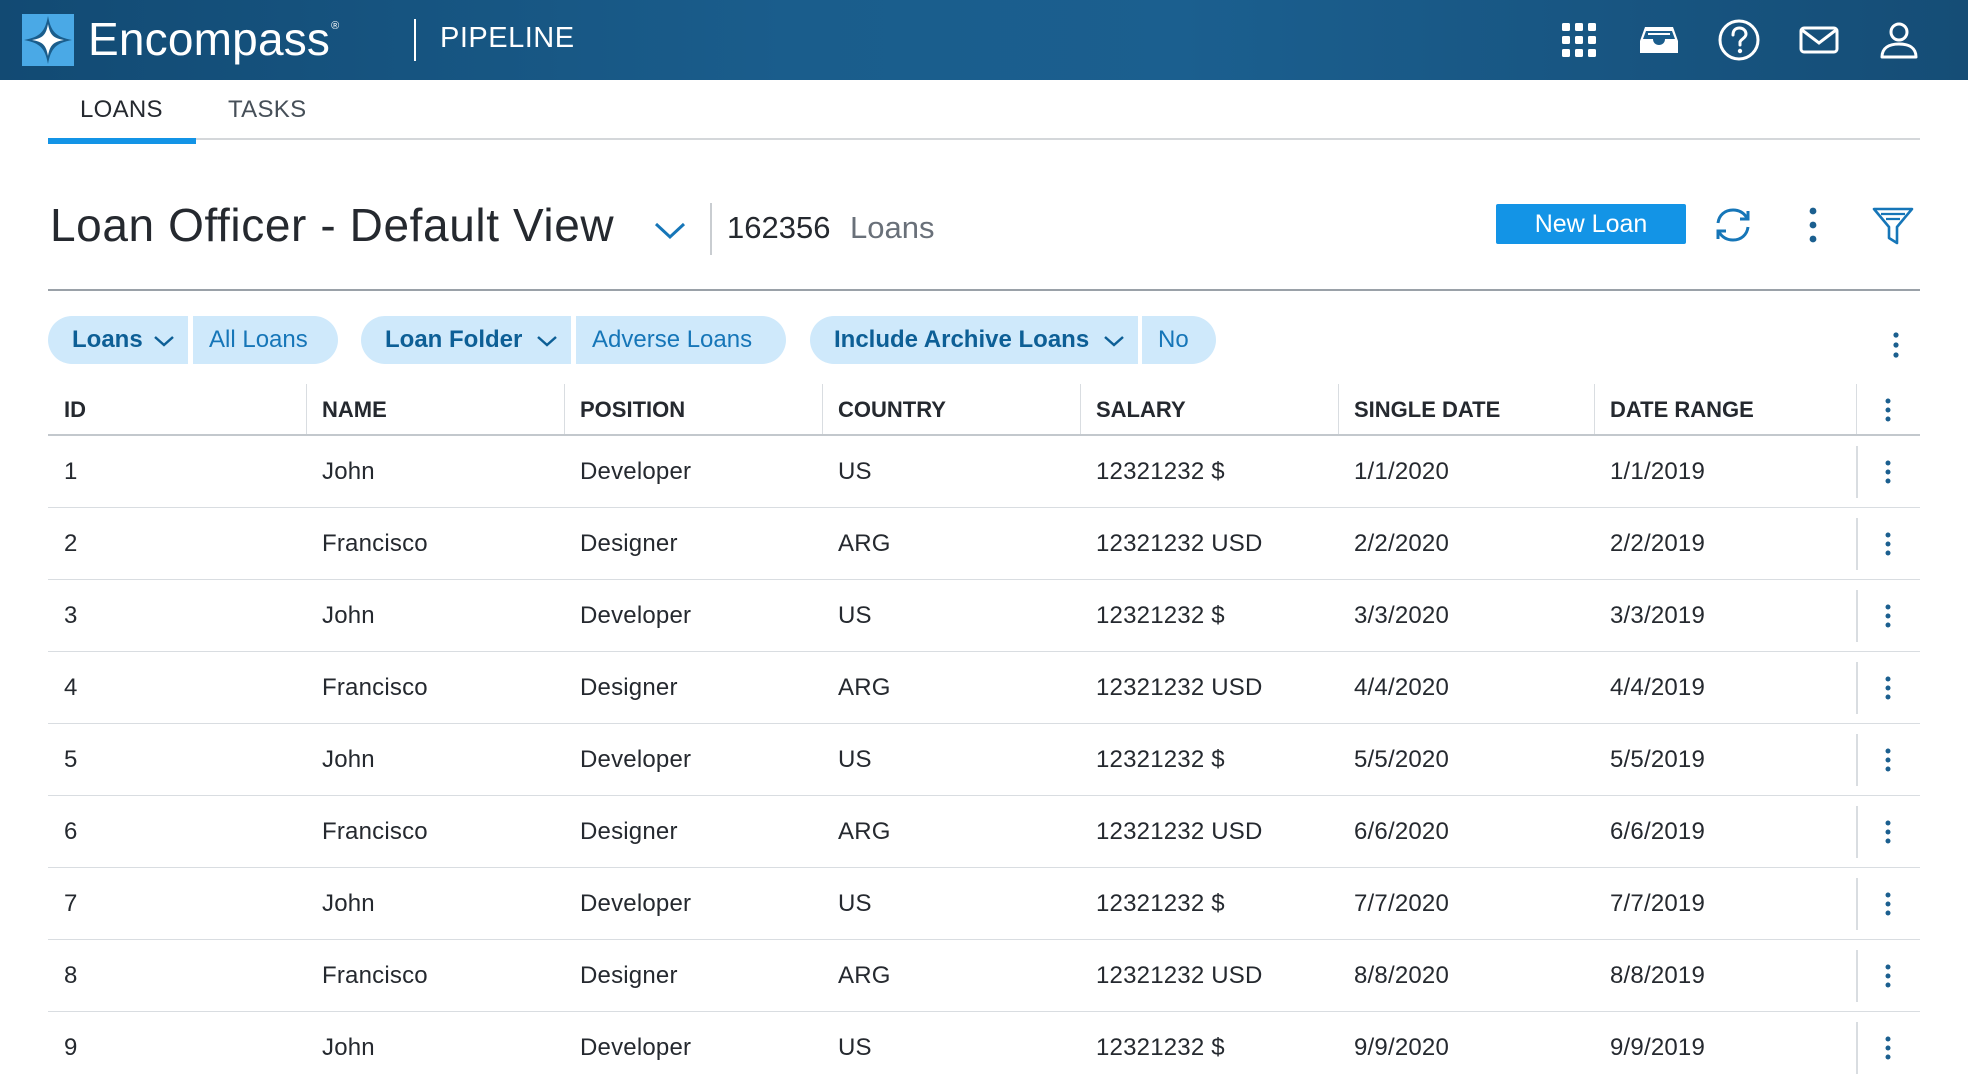 This screenshot has height=1076, width=1968. I want to click on apps-grid-icon, so click(1579, 40).